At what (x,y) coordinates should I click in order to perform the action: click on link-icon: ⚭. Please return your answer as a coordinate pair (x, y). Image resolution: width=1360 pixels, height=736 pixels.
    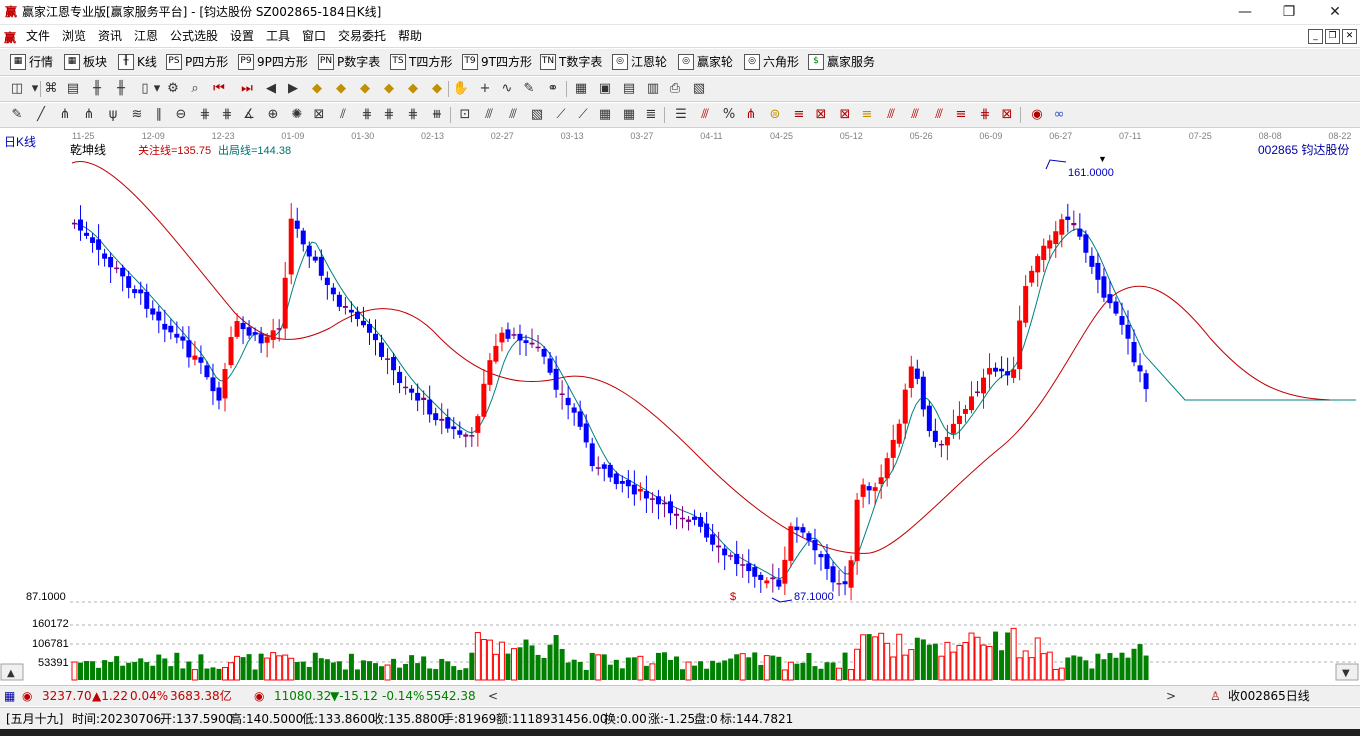
    Looking at the image, I should click on (553, 89).